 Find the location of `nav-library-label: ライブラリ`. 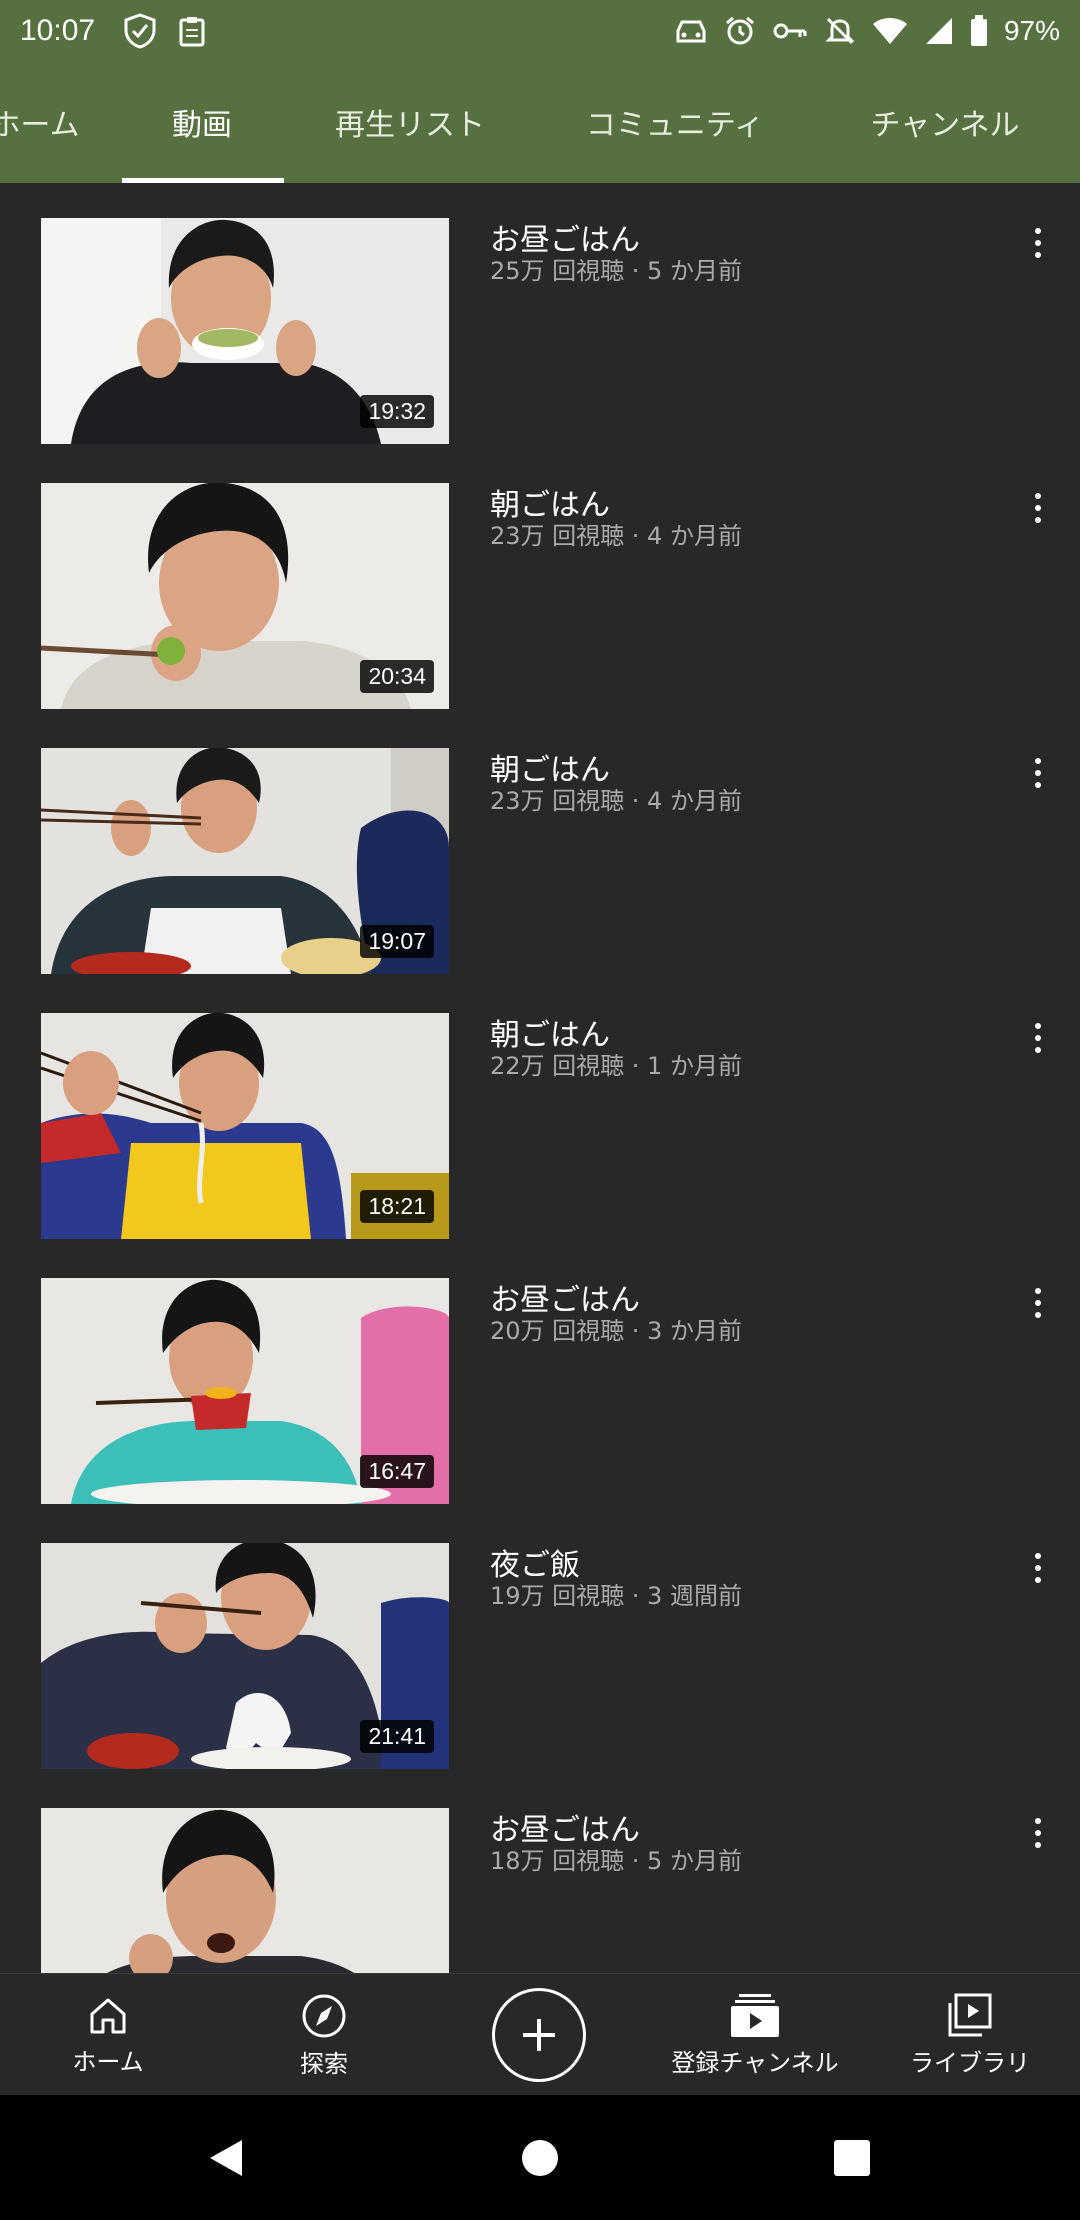

nav-library-label: ライブラリ is located at coordinates (970, 2062).